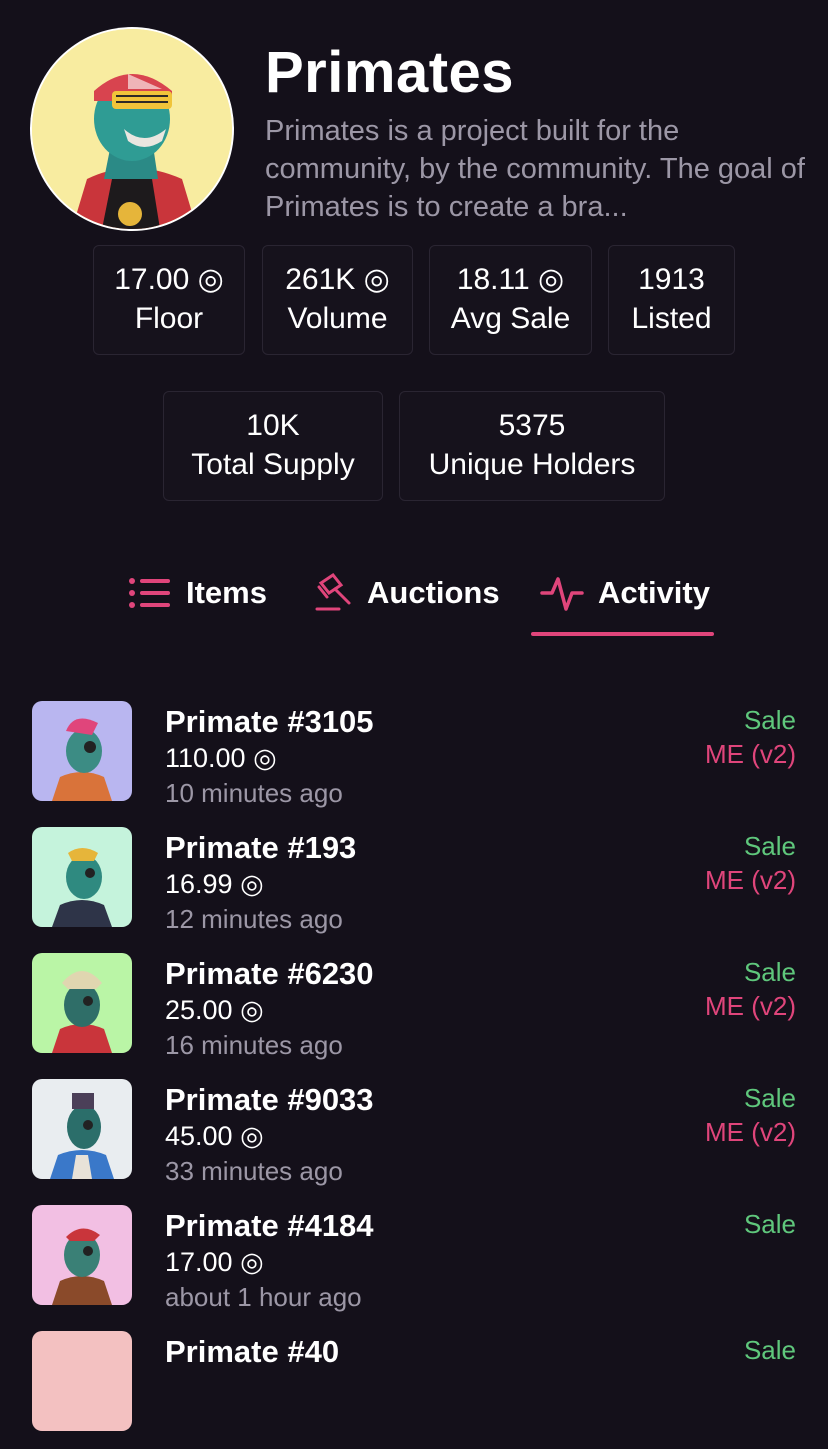  Describe the element at coordinates (337, 300) in the screenshot. I see `stat-volume: 261K ◎ Volume` at that location.